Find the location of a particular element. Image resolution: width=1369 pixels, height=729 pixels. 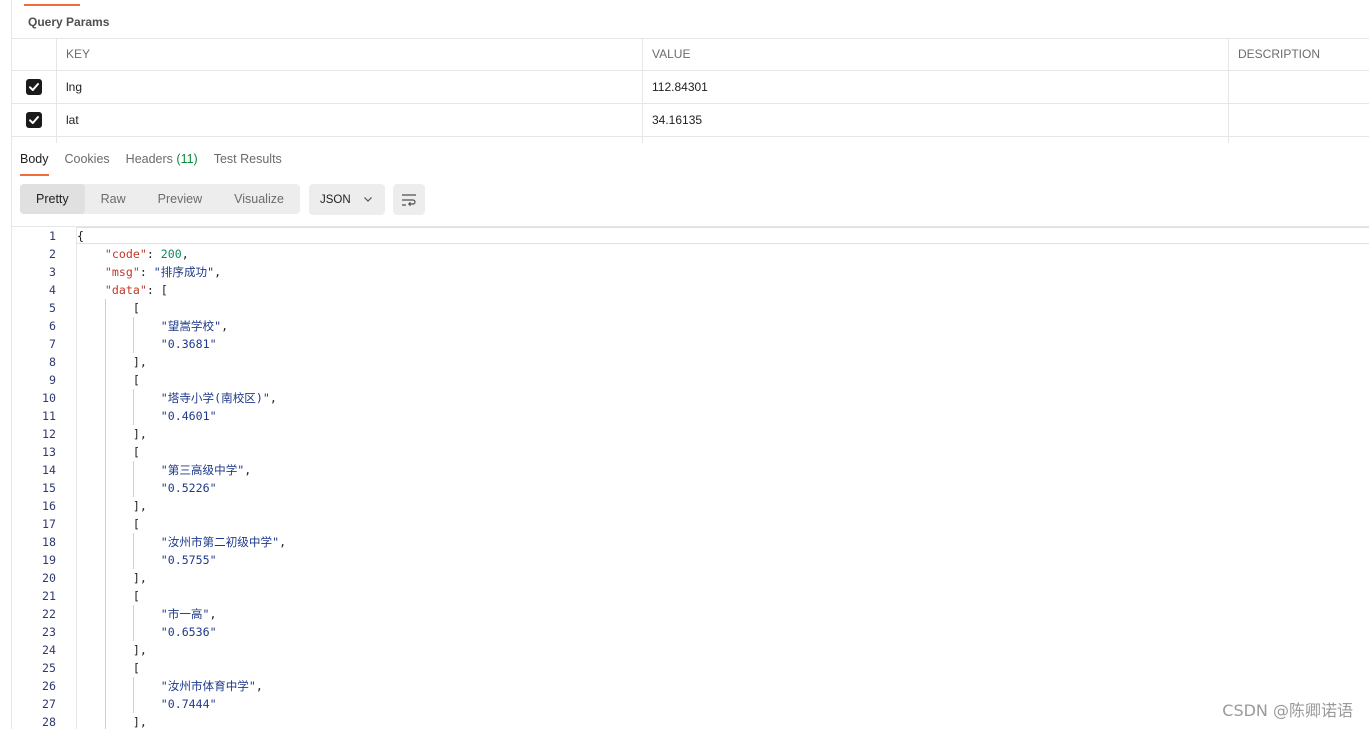

view-mode-pretty: Pretty is located at coordinates (52, 199).